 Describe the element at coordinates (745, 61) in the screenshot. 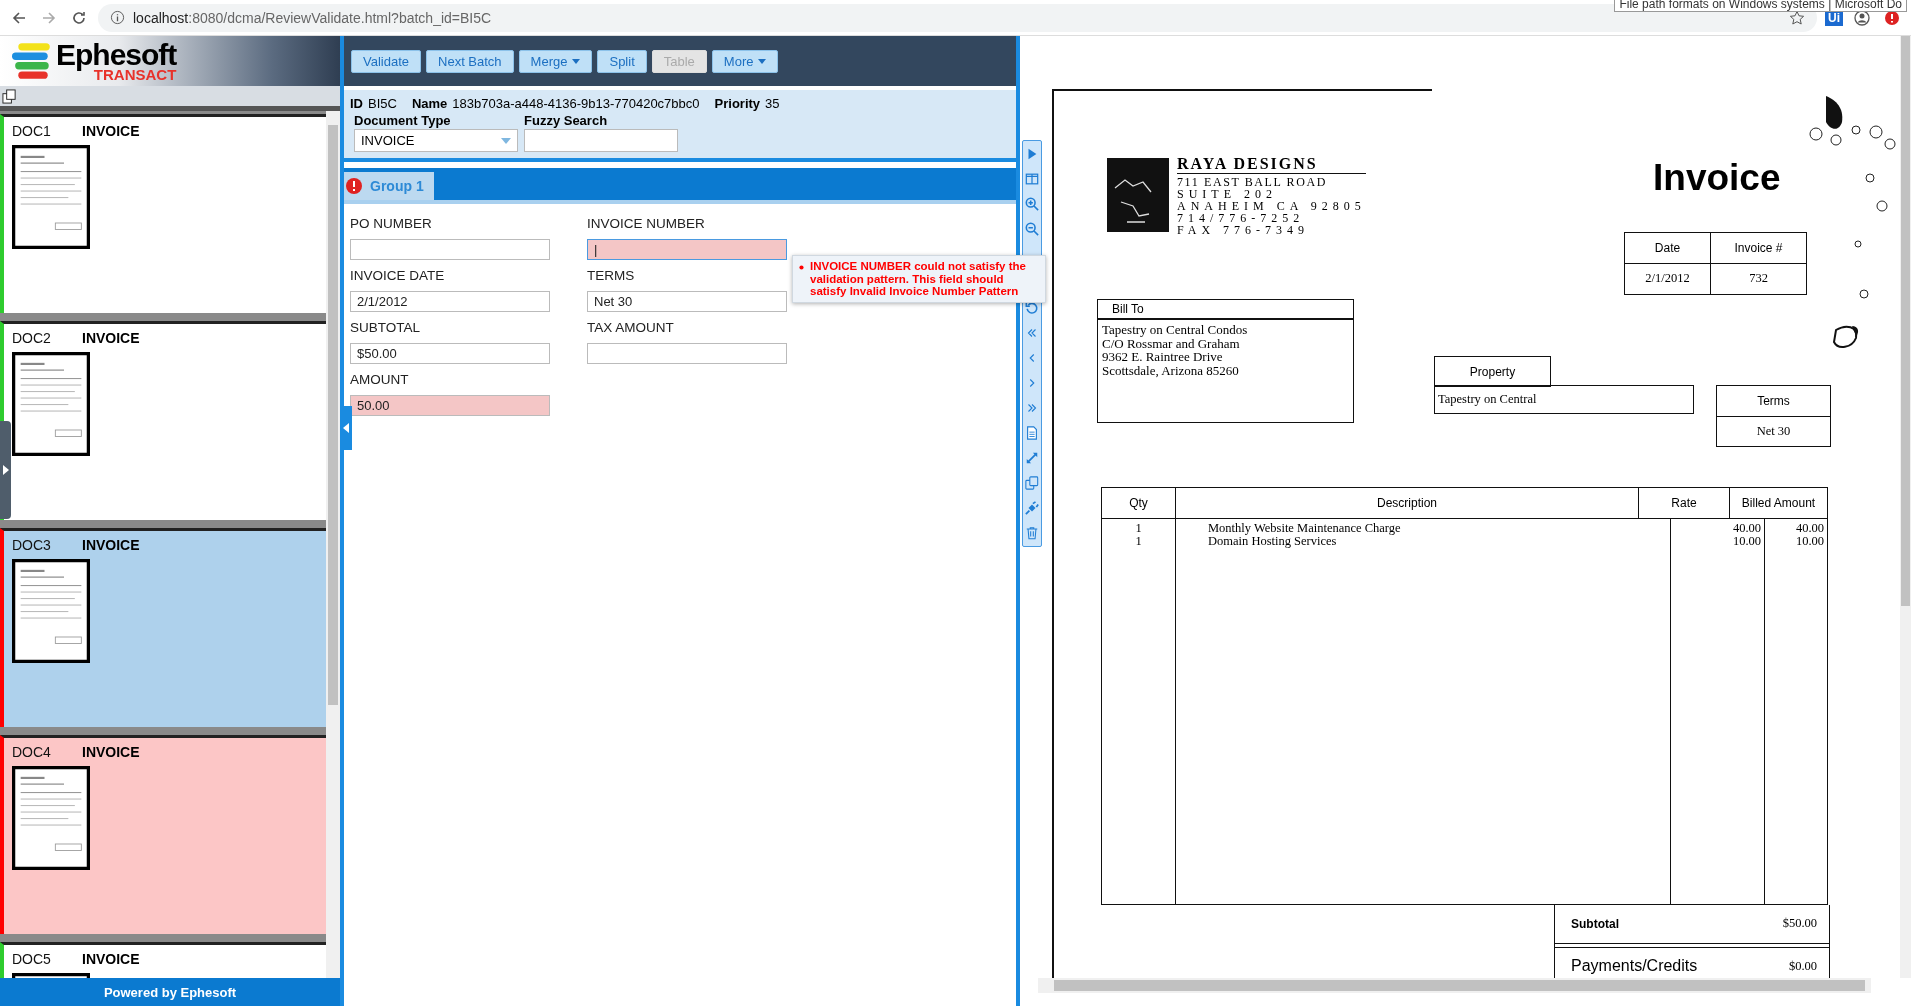

I see `toolbar-button: More` at that location.